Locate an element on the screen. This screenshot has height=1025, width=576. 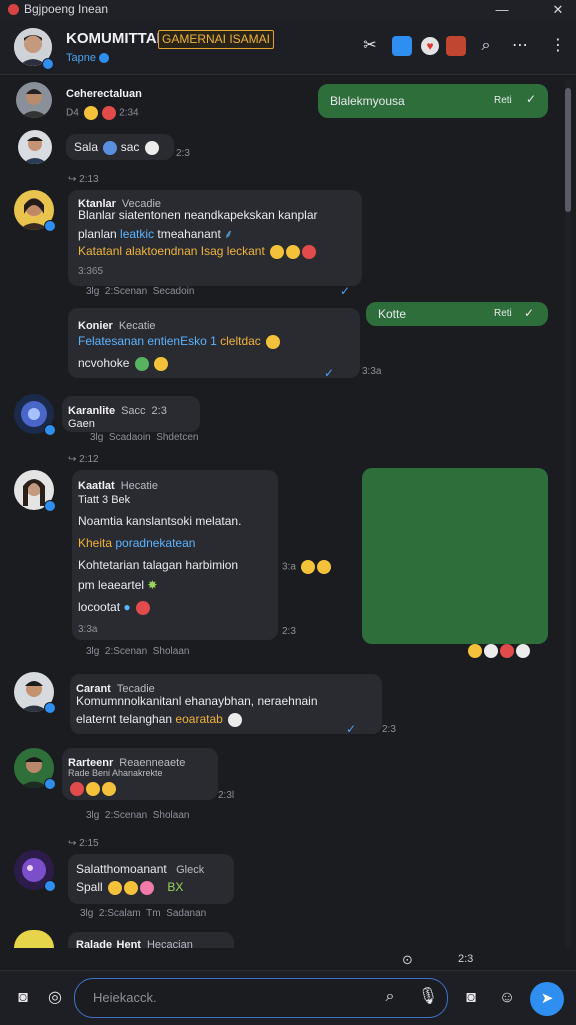
chat-subtitle: Tapne is located at coordinates (88, 58).